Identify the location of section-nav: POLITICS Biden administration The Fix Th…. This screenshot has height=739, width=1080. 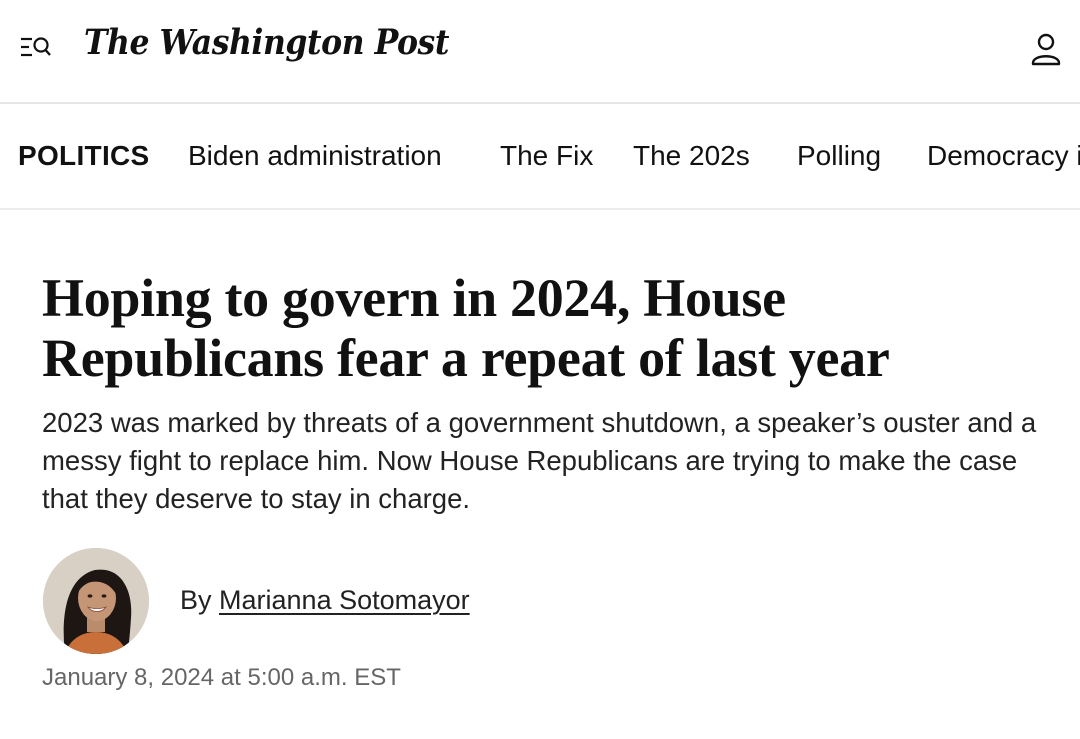
(540, 157).